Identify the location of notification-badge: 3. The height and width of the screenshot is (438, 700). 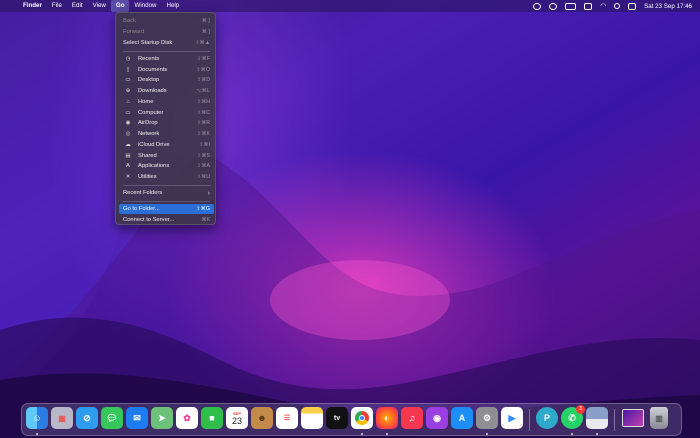
(580, 409).